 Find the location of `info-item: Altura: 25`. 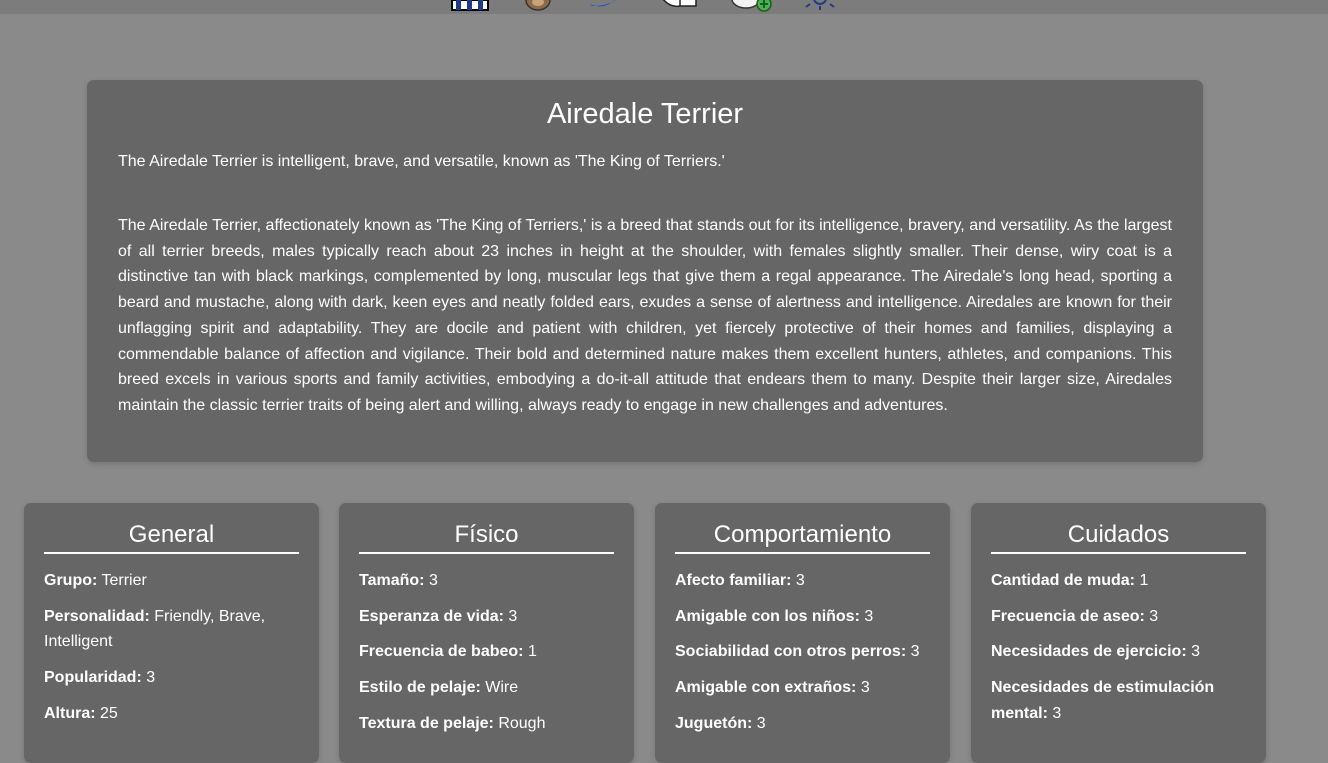

info-item: Altura: 25 is located at coordinates (171, 714).